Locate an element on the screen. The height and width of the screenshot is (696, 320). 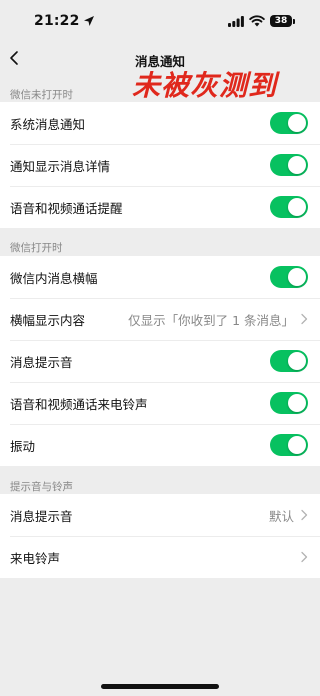
battery-indicator: 38 is located at coordinates (281, 21).